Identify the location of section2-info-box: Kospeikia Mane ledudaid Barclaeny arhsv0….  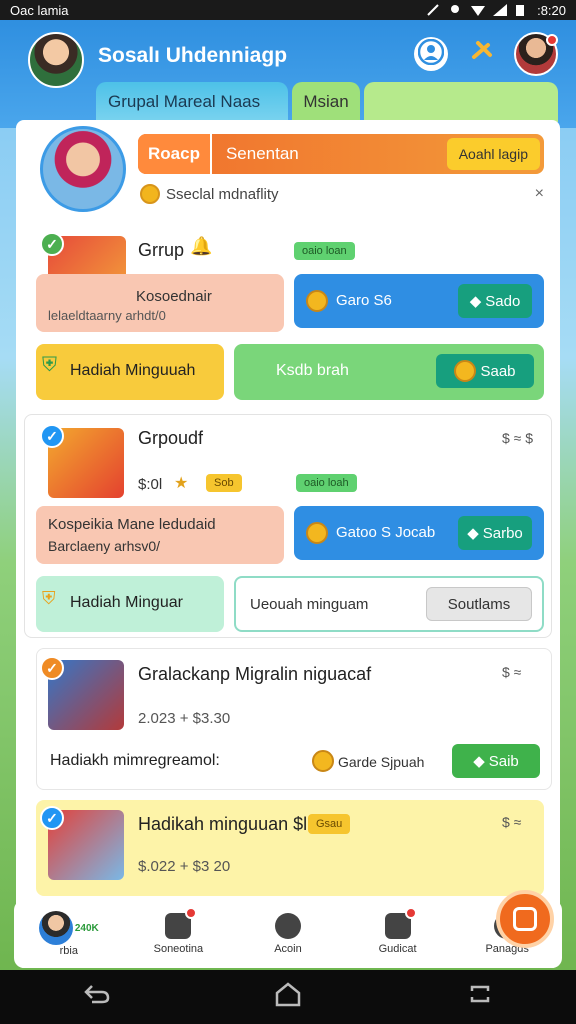
(160, 535).